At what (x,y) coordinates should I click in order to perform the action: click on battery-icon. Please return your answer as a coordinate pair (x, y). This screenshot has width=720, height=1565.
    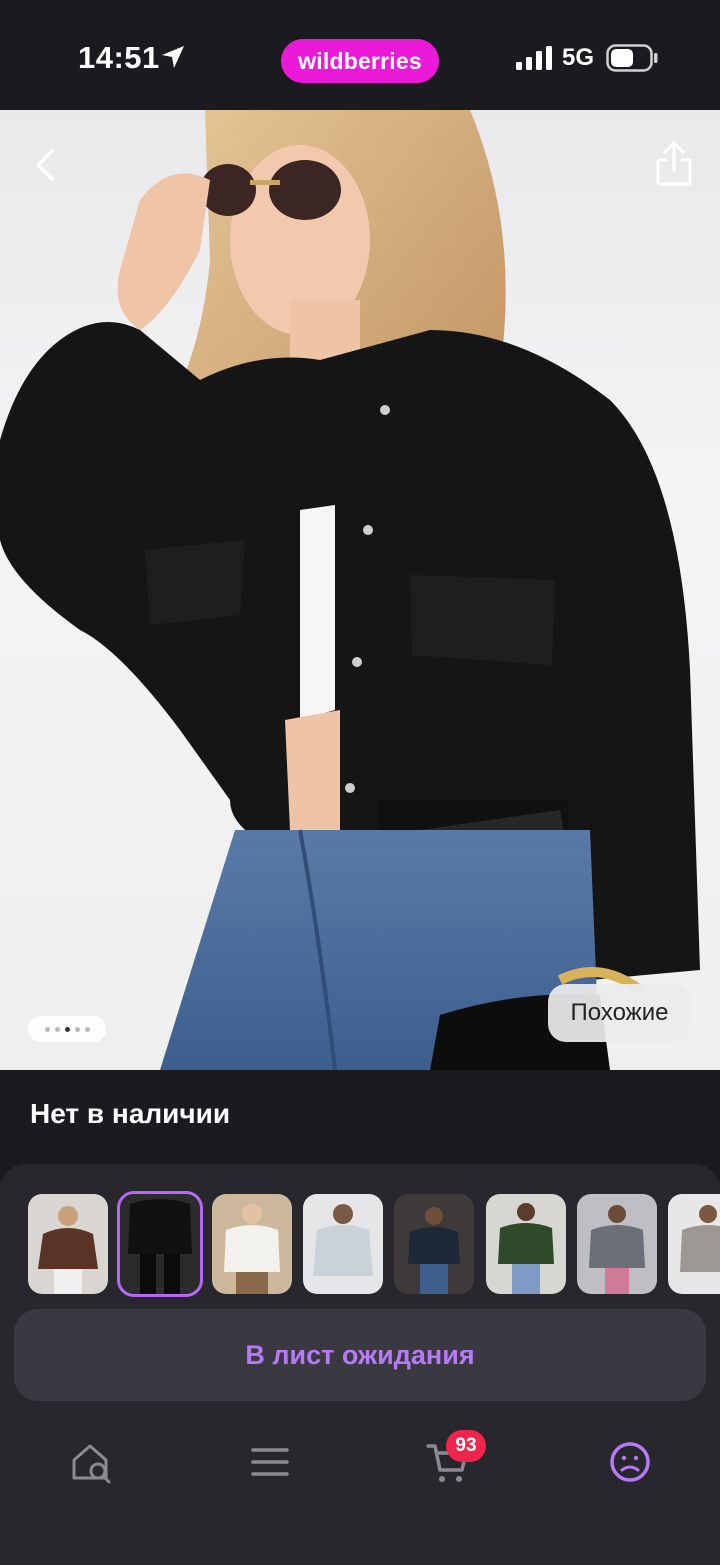
    Looking at the image, I should click on (632, 58).